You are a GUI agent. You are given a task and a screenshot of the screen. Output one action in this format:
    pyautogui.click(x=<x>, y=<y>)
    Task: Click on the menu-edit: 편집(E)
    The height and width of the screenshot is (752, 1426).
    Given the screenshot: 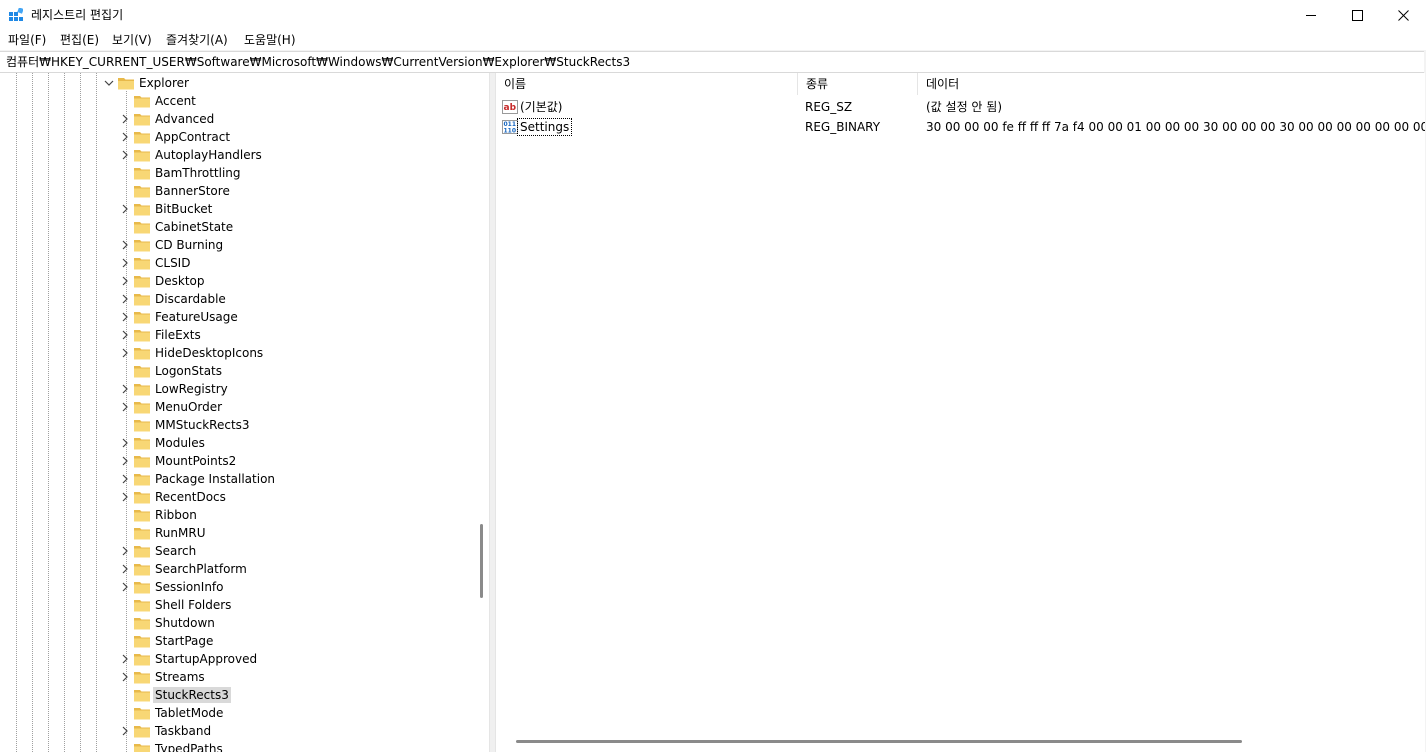 What is the action you would take?
    pyautogui.click(x=79, y=40)
    